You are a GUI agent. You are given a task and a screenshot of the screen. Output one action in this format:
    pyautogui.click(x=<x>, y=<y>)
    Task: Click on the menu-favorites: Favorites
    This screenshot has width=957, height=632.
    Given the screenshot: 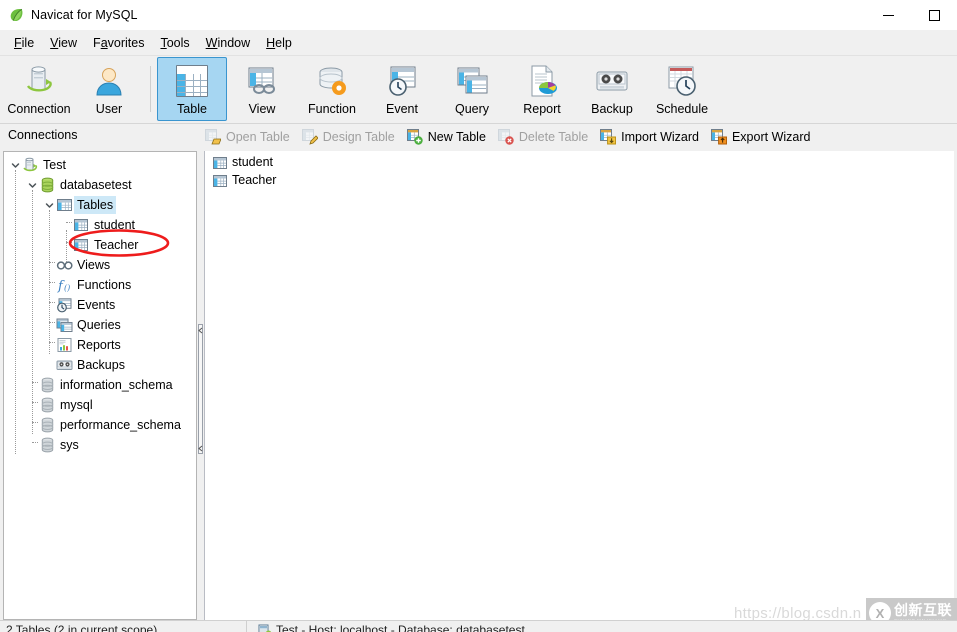 What is the action you would take?
    pyautogui.click(x=118, y=43)
    